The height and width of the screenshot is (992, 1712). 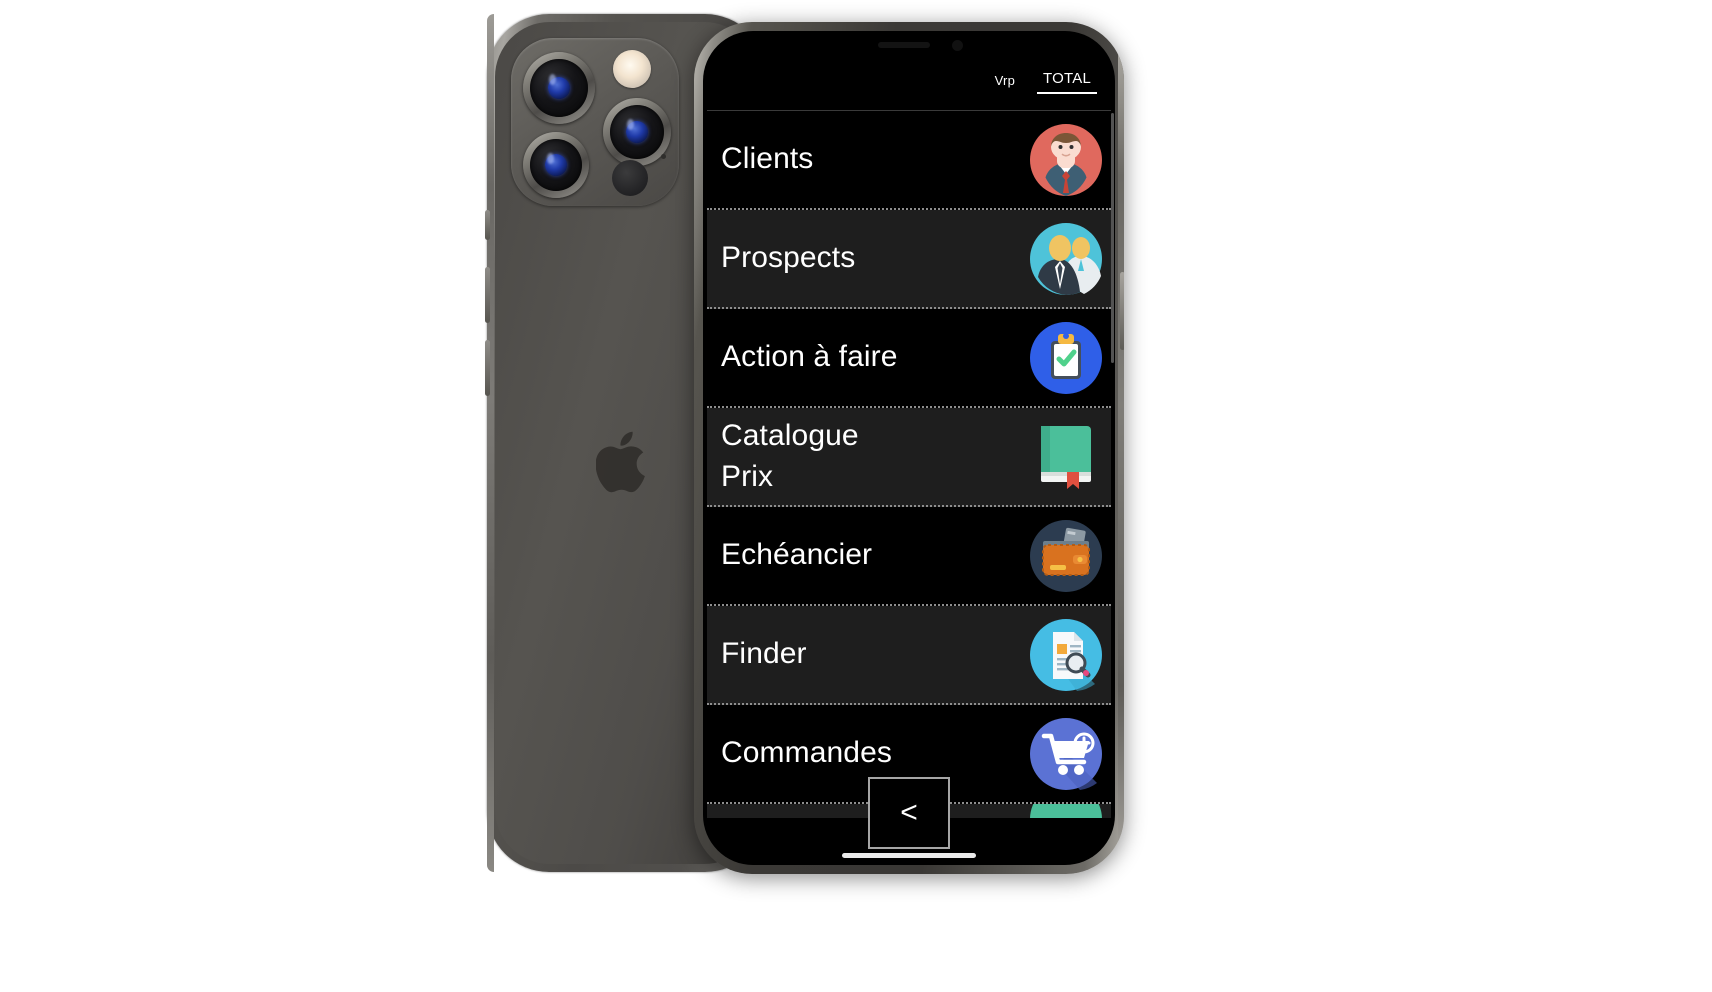 I want to click on list-scrollbar, so click(x=1112, y=238).